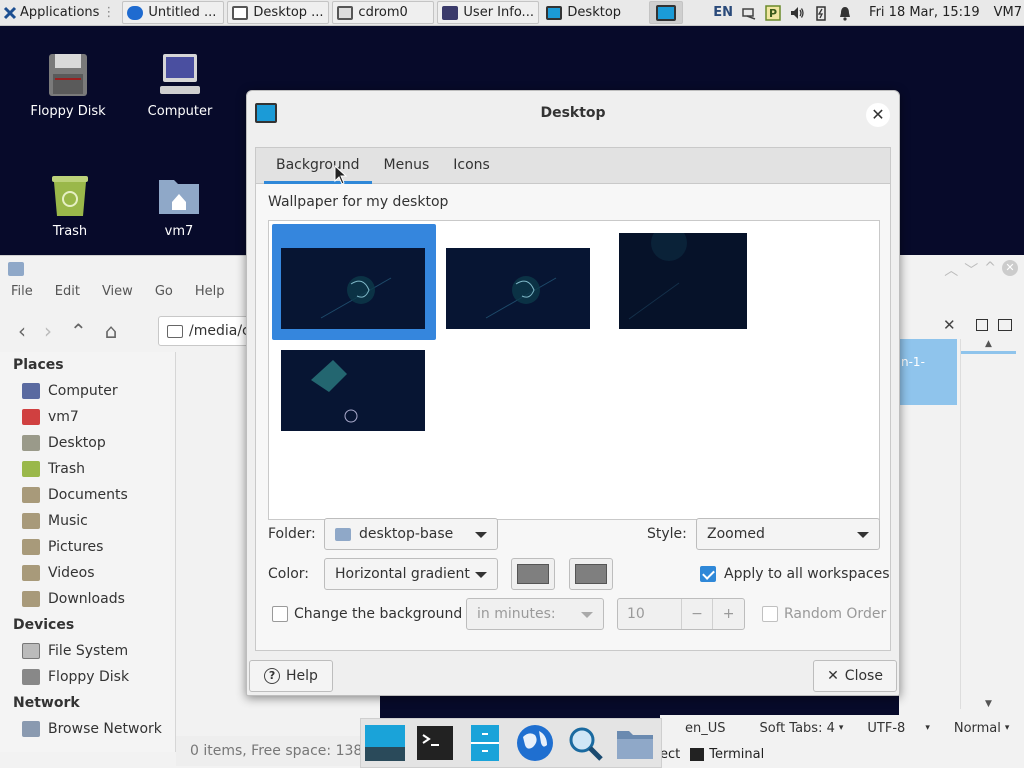 Image resolution: width=1024 pixels, height=768 pixels. I want to click on web-browser-icon, so click(535, 743).